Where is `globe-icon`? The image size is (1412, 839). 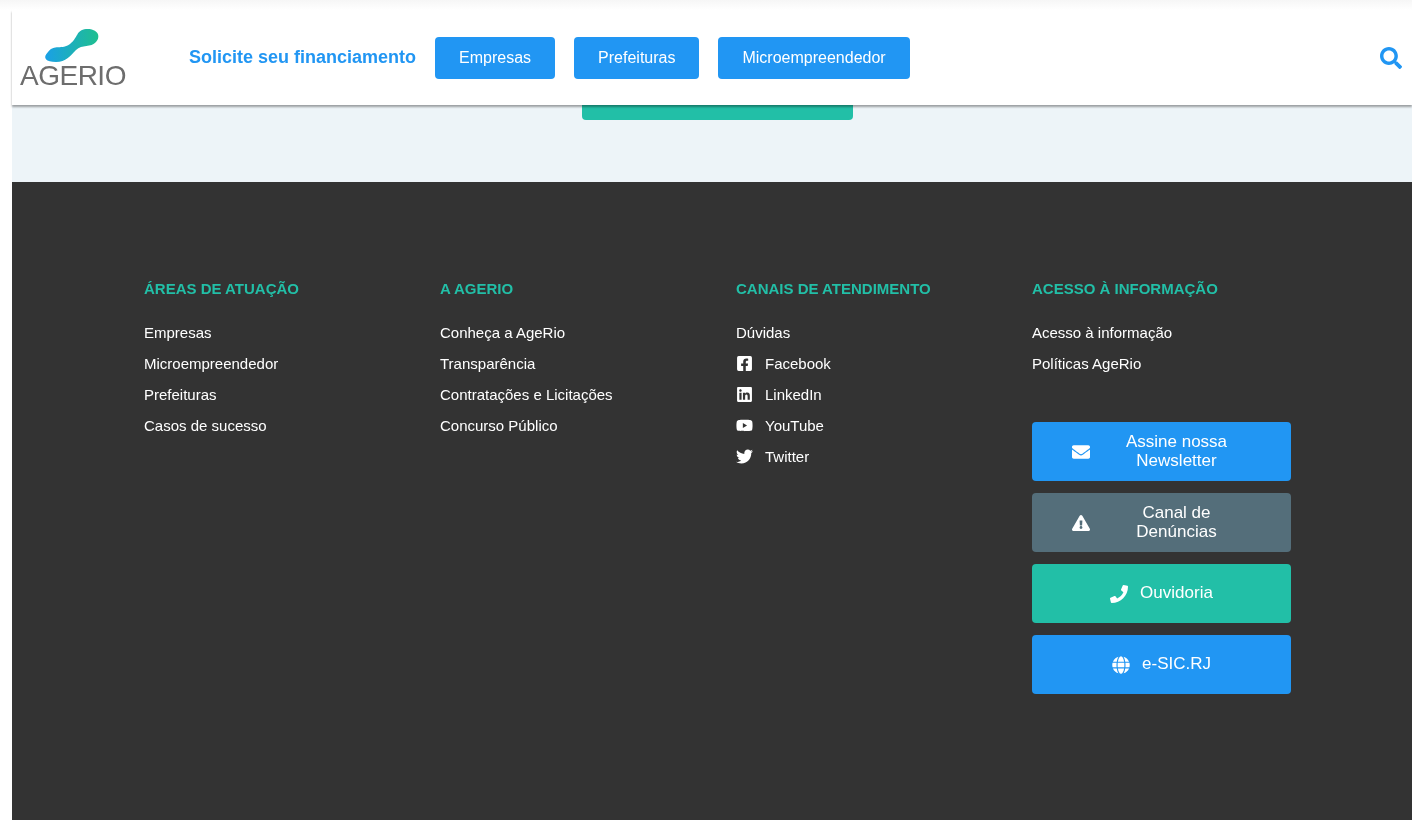
globe-icon is located at coordinates (1121, 664).